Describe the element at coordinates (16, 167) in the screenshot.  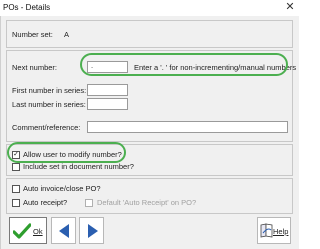
I see `include-set-checkbox` at that location.